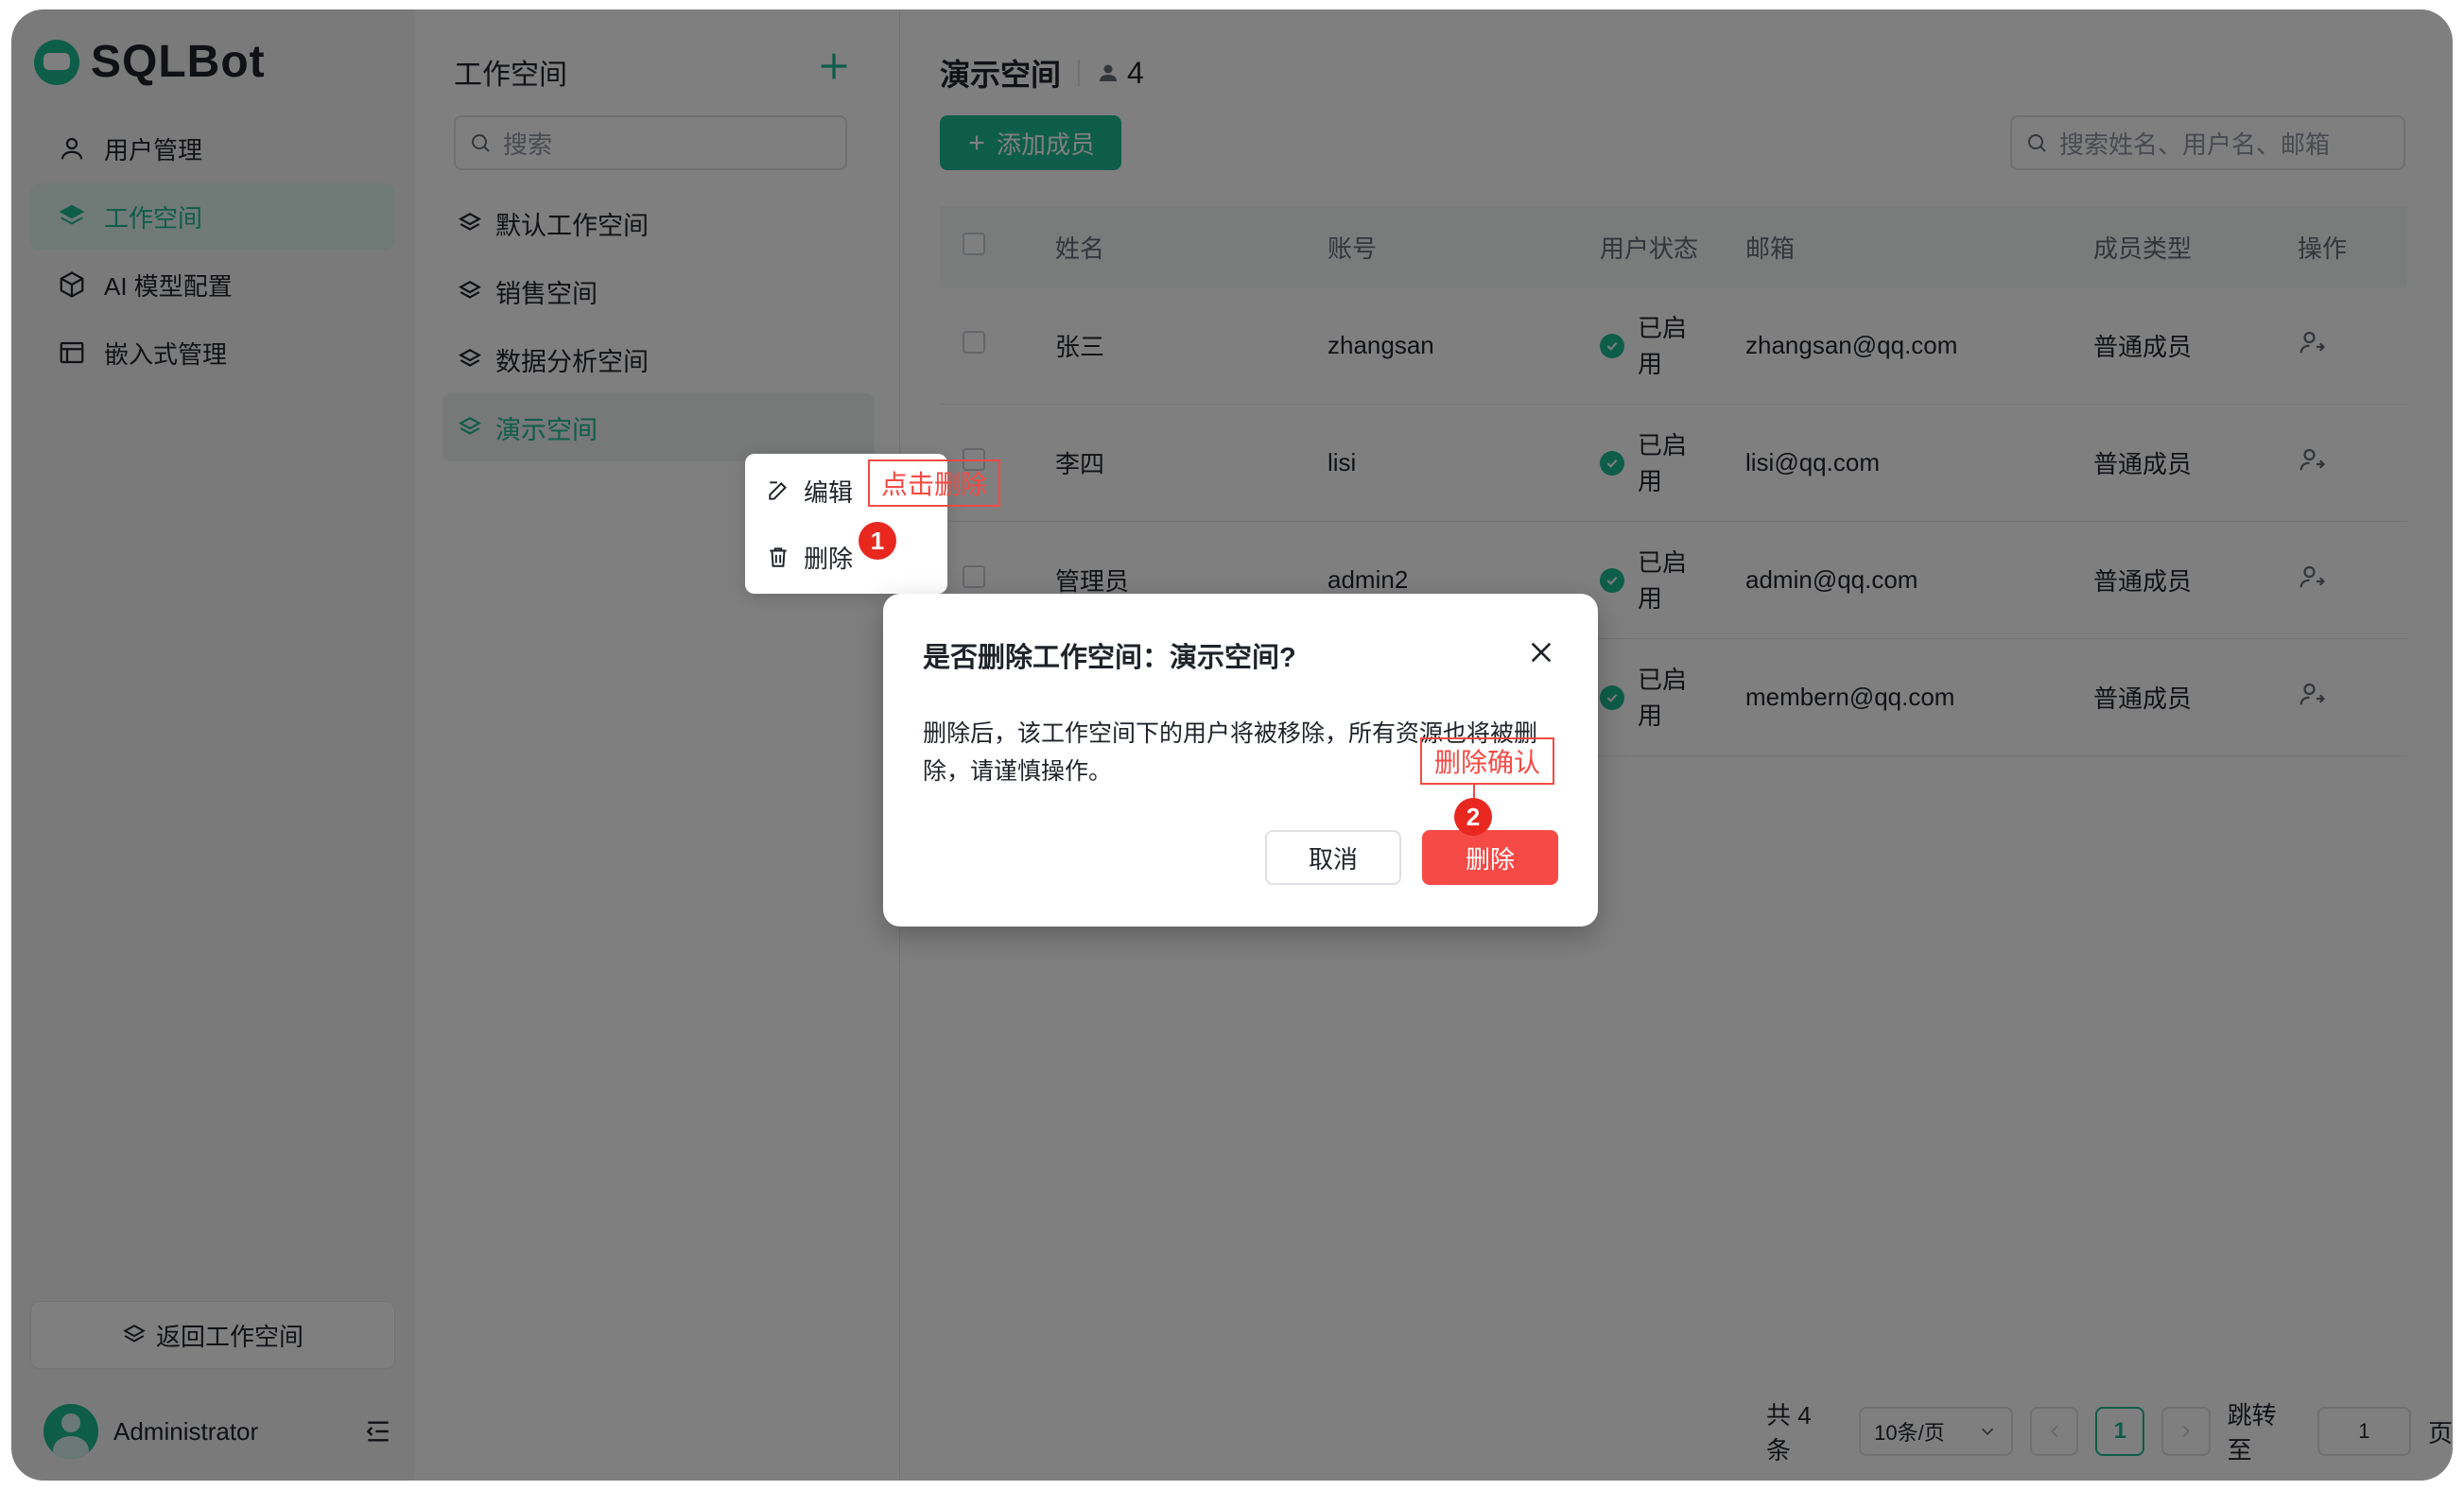 The height and width of the screenshot is (1490, 2464). What do you see at coordinates (778, 490) in the screenshot?
I see `edit-icon` at bounding box center [778, 490].